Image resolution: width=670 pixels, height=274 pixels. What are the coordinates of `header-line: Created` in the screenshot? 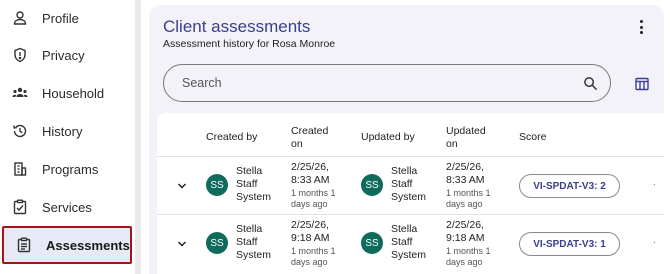 It's located at (310, 131).